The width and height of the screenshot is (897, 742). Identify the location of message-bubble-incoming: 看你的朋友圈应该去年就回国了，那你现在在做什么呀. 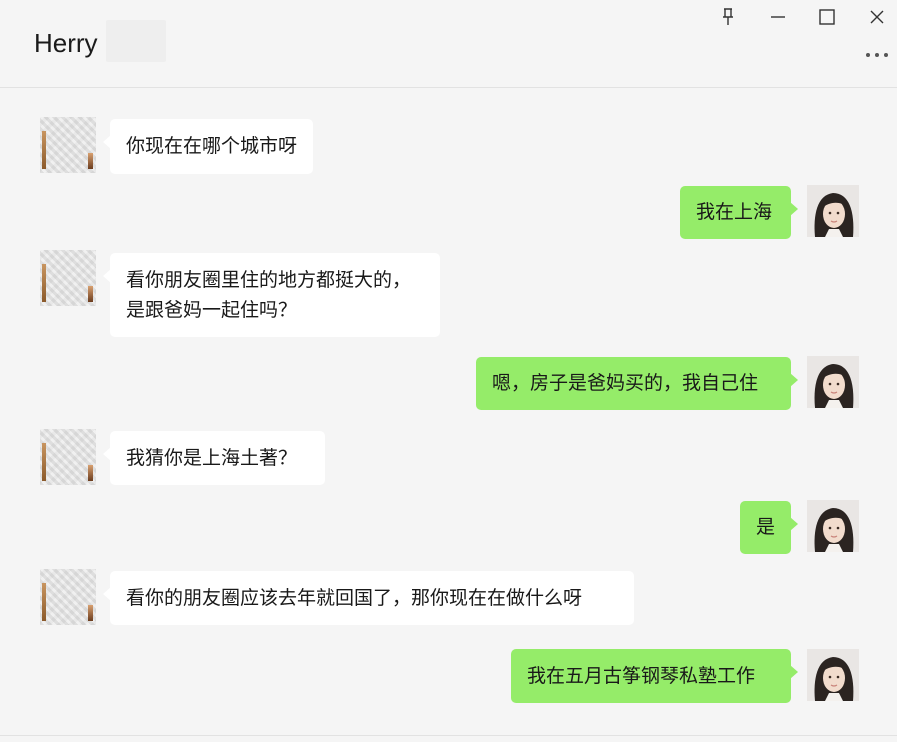
(368, 598).